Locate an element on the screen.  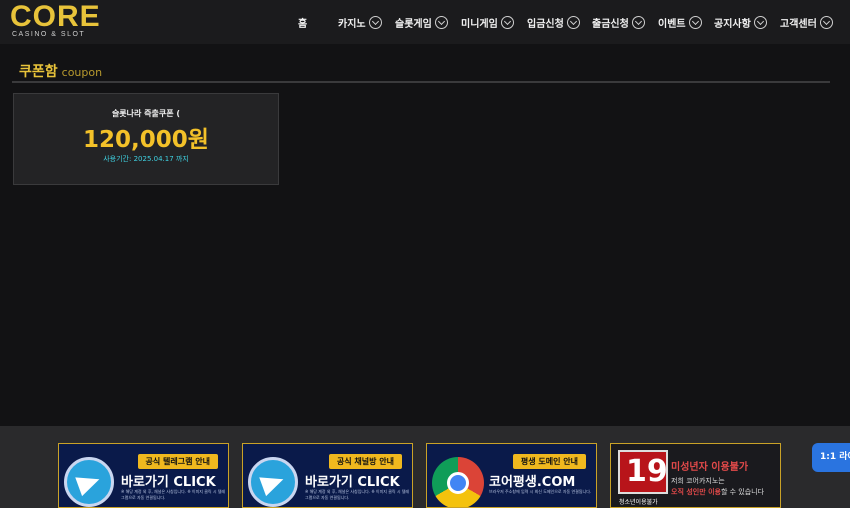
banner-note: 브라우저 주소창에 입력 시 최신 도메인으로 자동 연결됩니다. is located at coordinates (540, 491).